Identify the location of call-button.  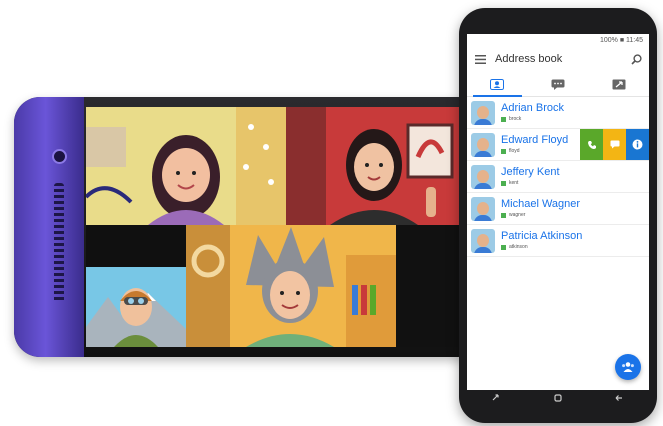
(591, 144).